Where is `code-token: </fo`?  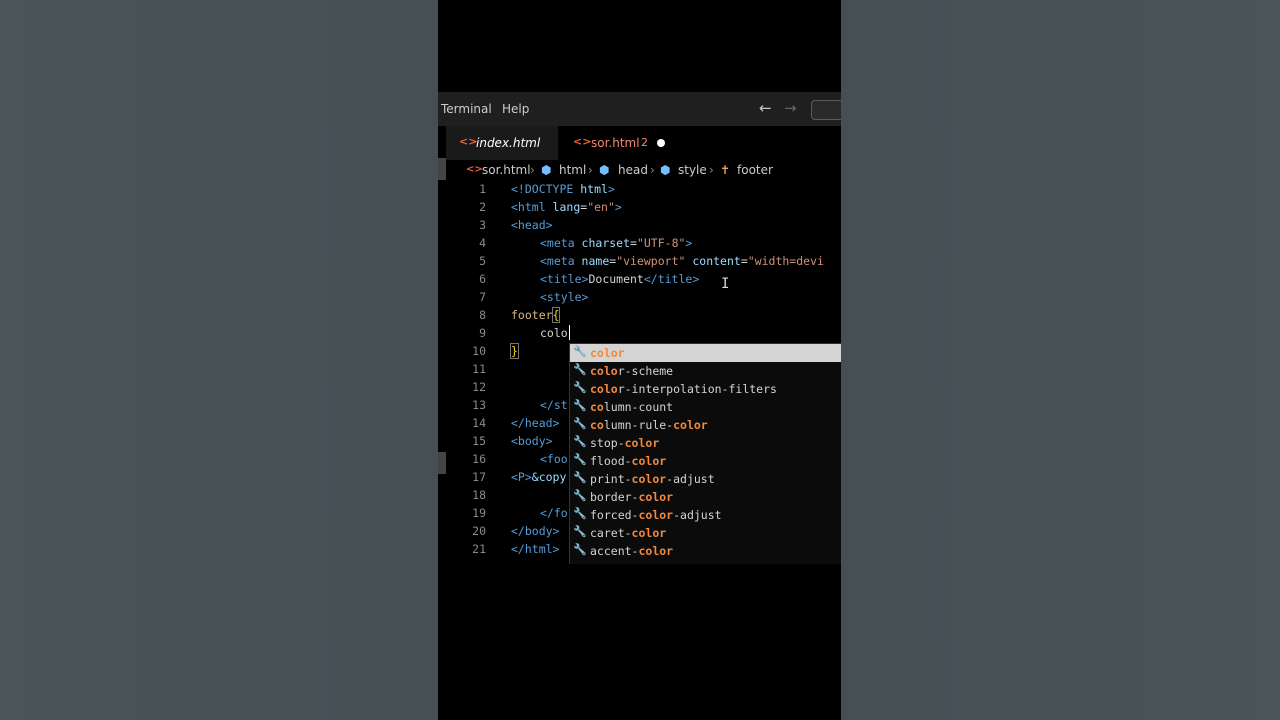 code-token: </fo is located at coordinates (554, 513).